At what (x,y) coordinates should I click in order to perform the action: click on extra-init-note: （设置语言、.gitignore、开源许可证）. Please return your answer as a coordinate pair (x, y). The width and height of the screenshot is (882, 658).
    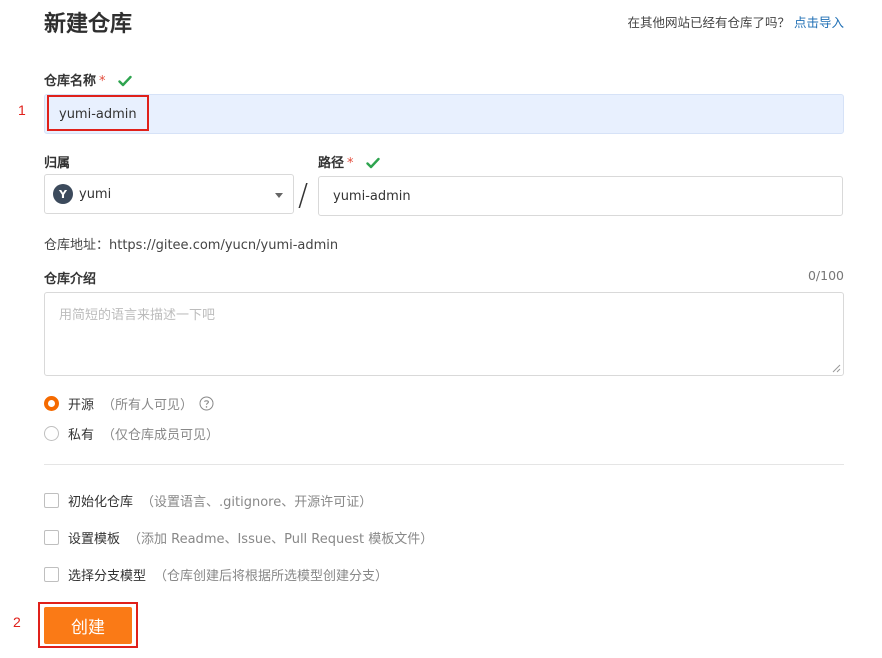
    Looking at the image, I should click on (257, 502).